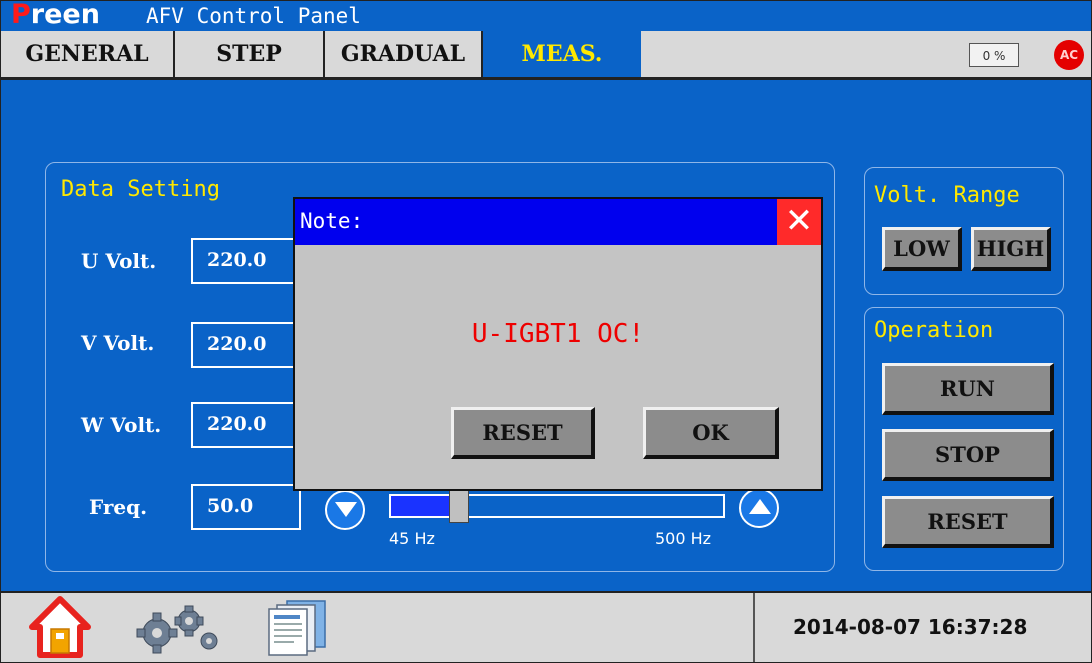 The height and width of the screenshot is (663, 1092). Describe the element at coordinates (683, 538) in the screenshot. I see `freq-max-label: 500 Hz` at that location.